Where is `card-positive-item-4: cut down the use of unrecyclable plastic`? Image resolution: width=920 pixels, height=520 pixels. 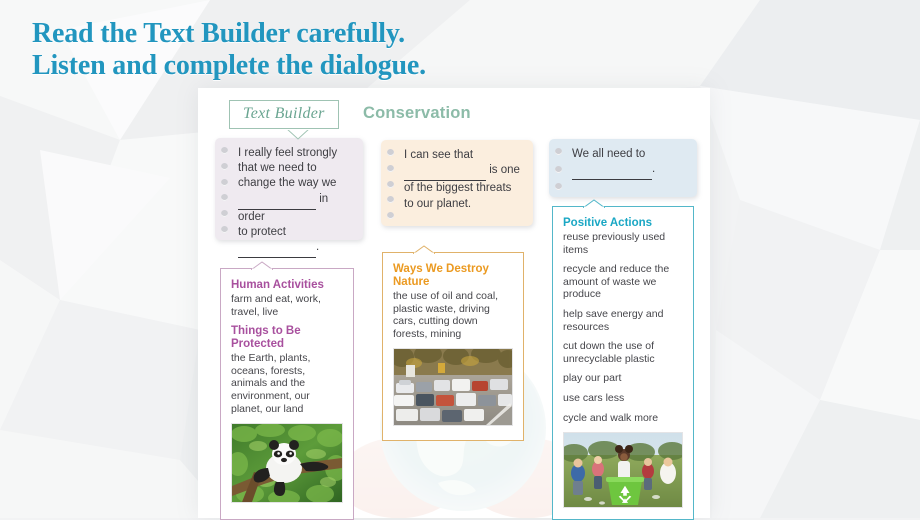
card-positive-item-4: cut down the use of unrecyclable plastic is located at coordinates (609, 352).